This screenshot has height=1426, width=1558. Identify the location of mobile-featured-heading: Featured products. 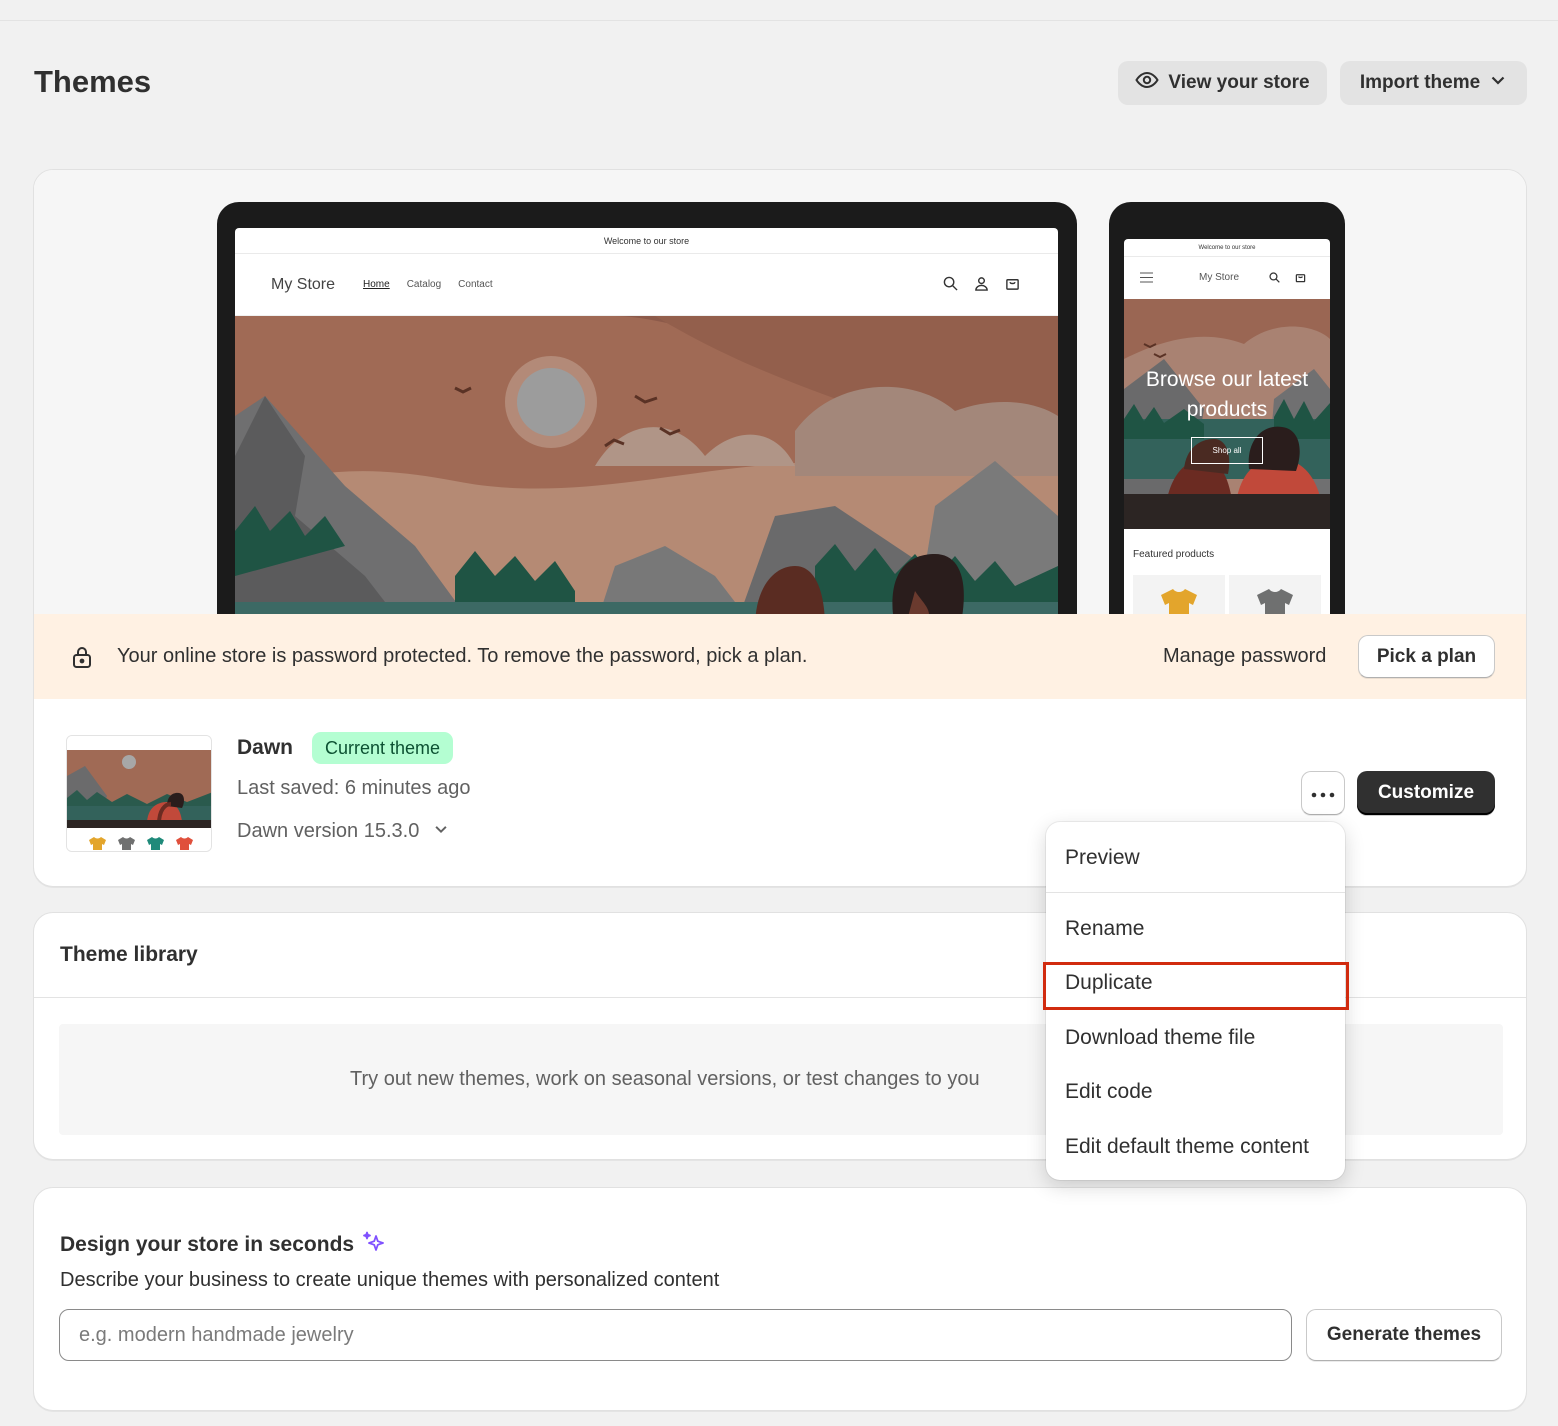
(1174, 554).